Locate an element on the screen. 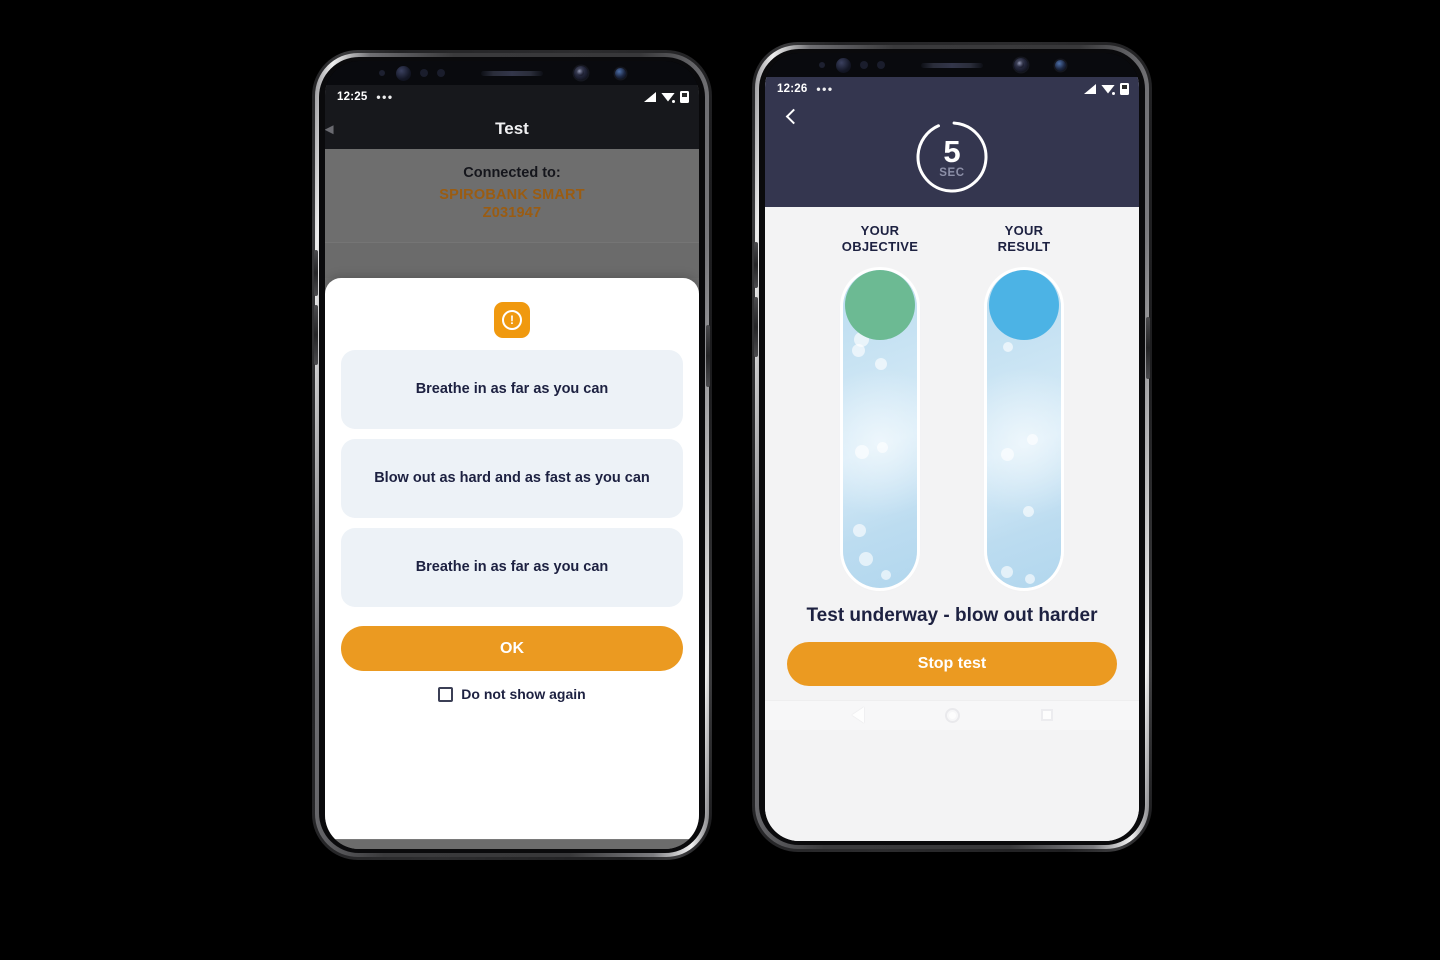  app-bar: ◄ Test is located at coordinates (512, 129).